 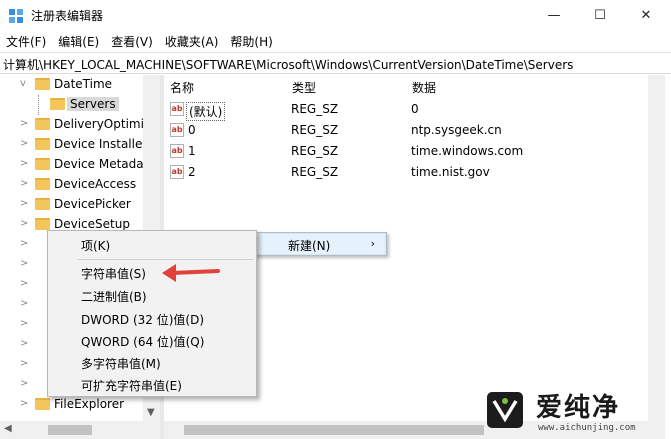 What do you see at coordinates (26, 41) in the screenshot?
I see `menu-file: 文件(F)` at bounding box center [26, 41].